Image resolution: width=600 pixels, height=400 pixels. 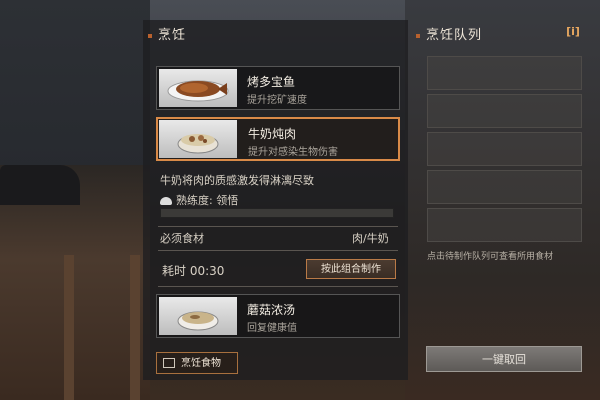 What do you see at coordinates (454, 35) in the screenshot?
I see `queue-title-text: 烹饪队列` at bounding box center [454, 35].